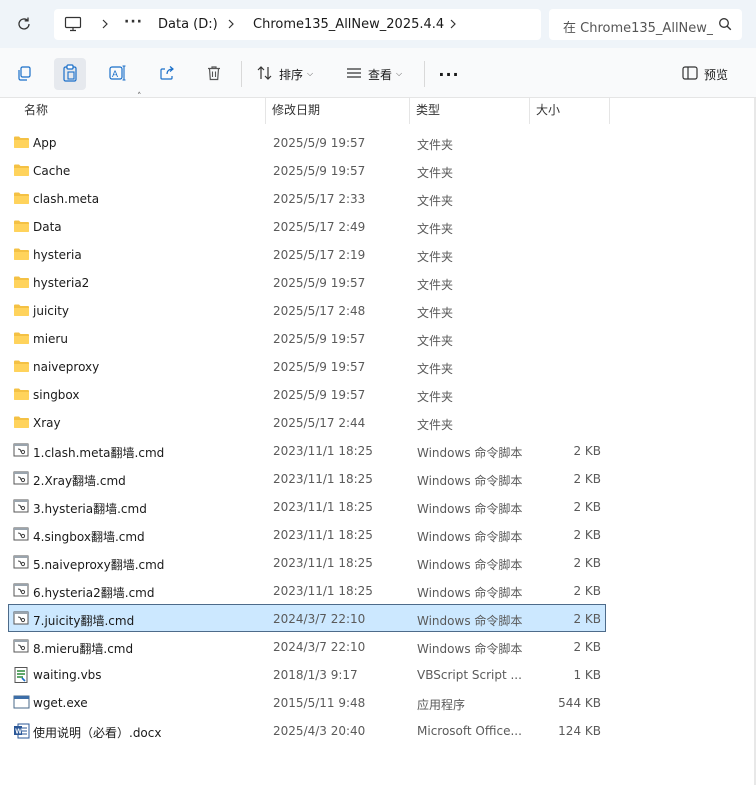  I want to click on sort-label: 排序, so click(291, 74).